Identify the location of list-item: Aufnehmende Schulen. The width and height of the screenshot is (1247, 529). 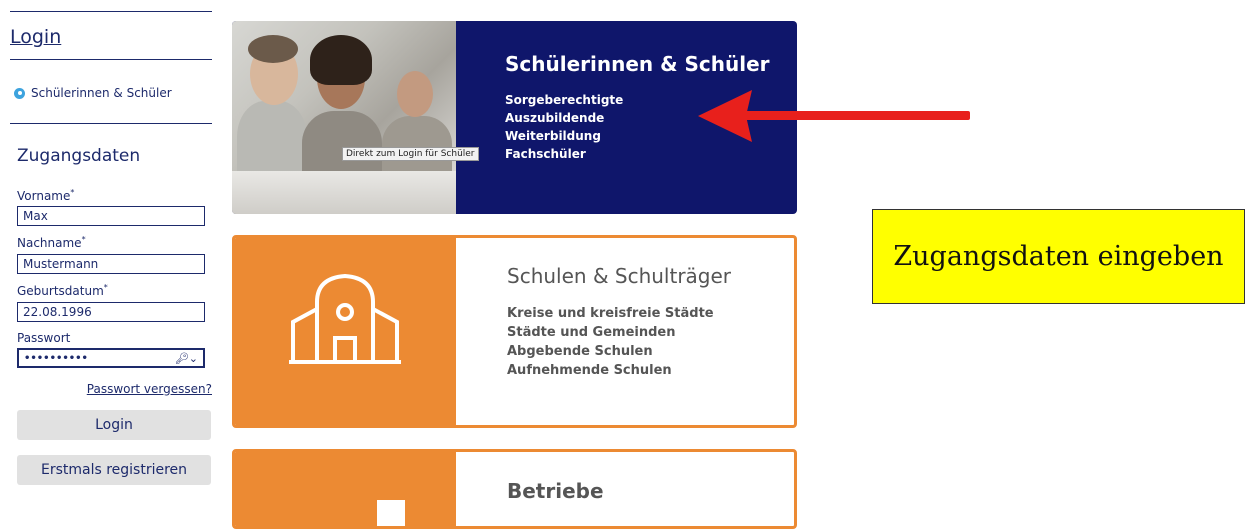
(610, 370).